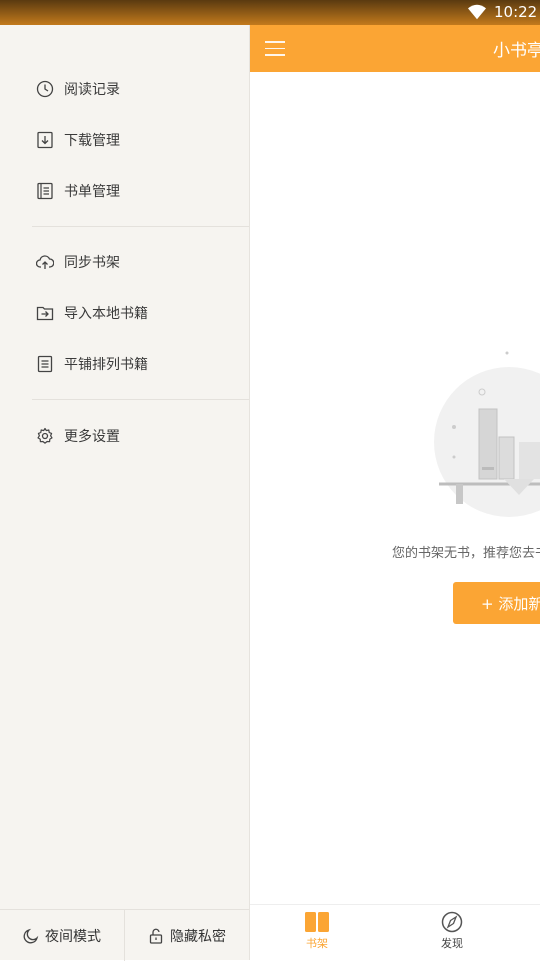 The image size is (540, 961). Describe the element at coordinates (106, 314) in the screenshot. I see `menu-import-local-books-label: 导入本地书籍` at that location.